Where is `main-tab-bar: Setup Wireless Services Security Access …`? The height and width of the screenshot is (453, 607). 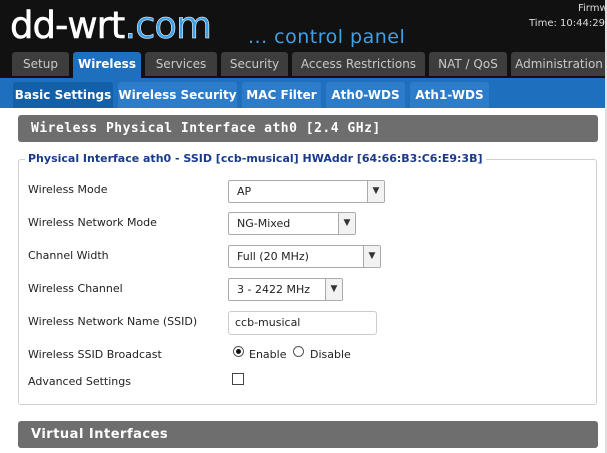
main-tab-bar: Setup Wireless Services Security Access … is located at coordinates (303, 65).